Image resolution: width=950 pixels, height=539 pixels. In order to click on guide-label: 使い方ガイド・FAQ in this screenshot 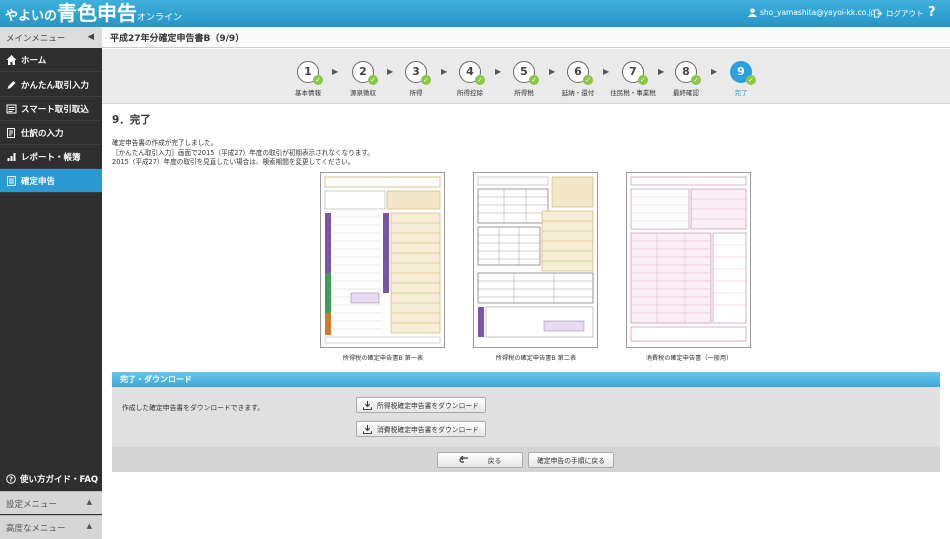, I will do `click(59, 480)`.